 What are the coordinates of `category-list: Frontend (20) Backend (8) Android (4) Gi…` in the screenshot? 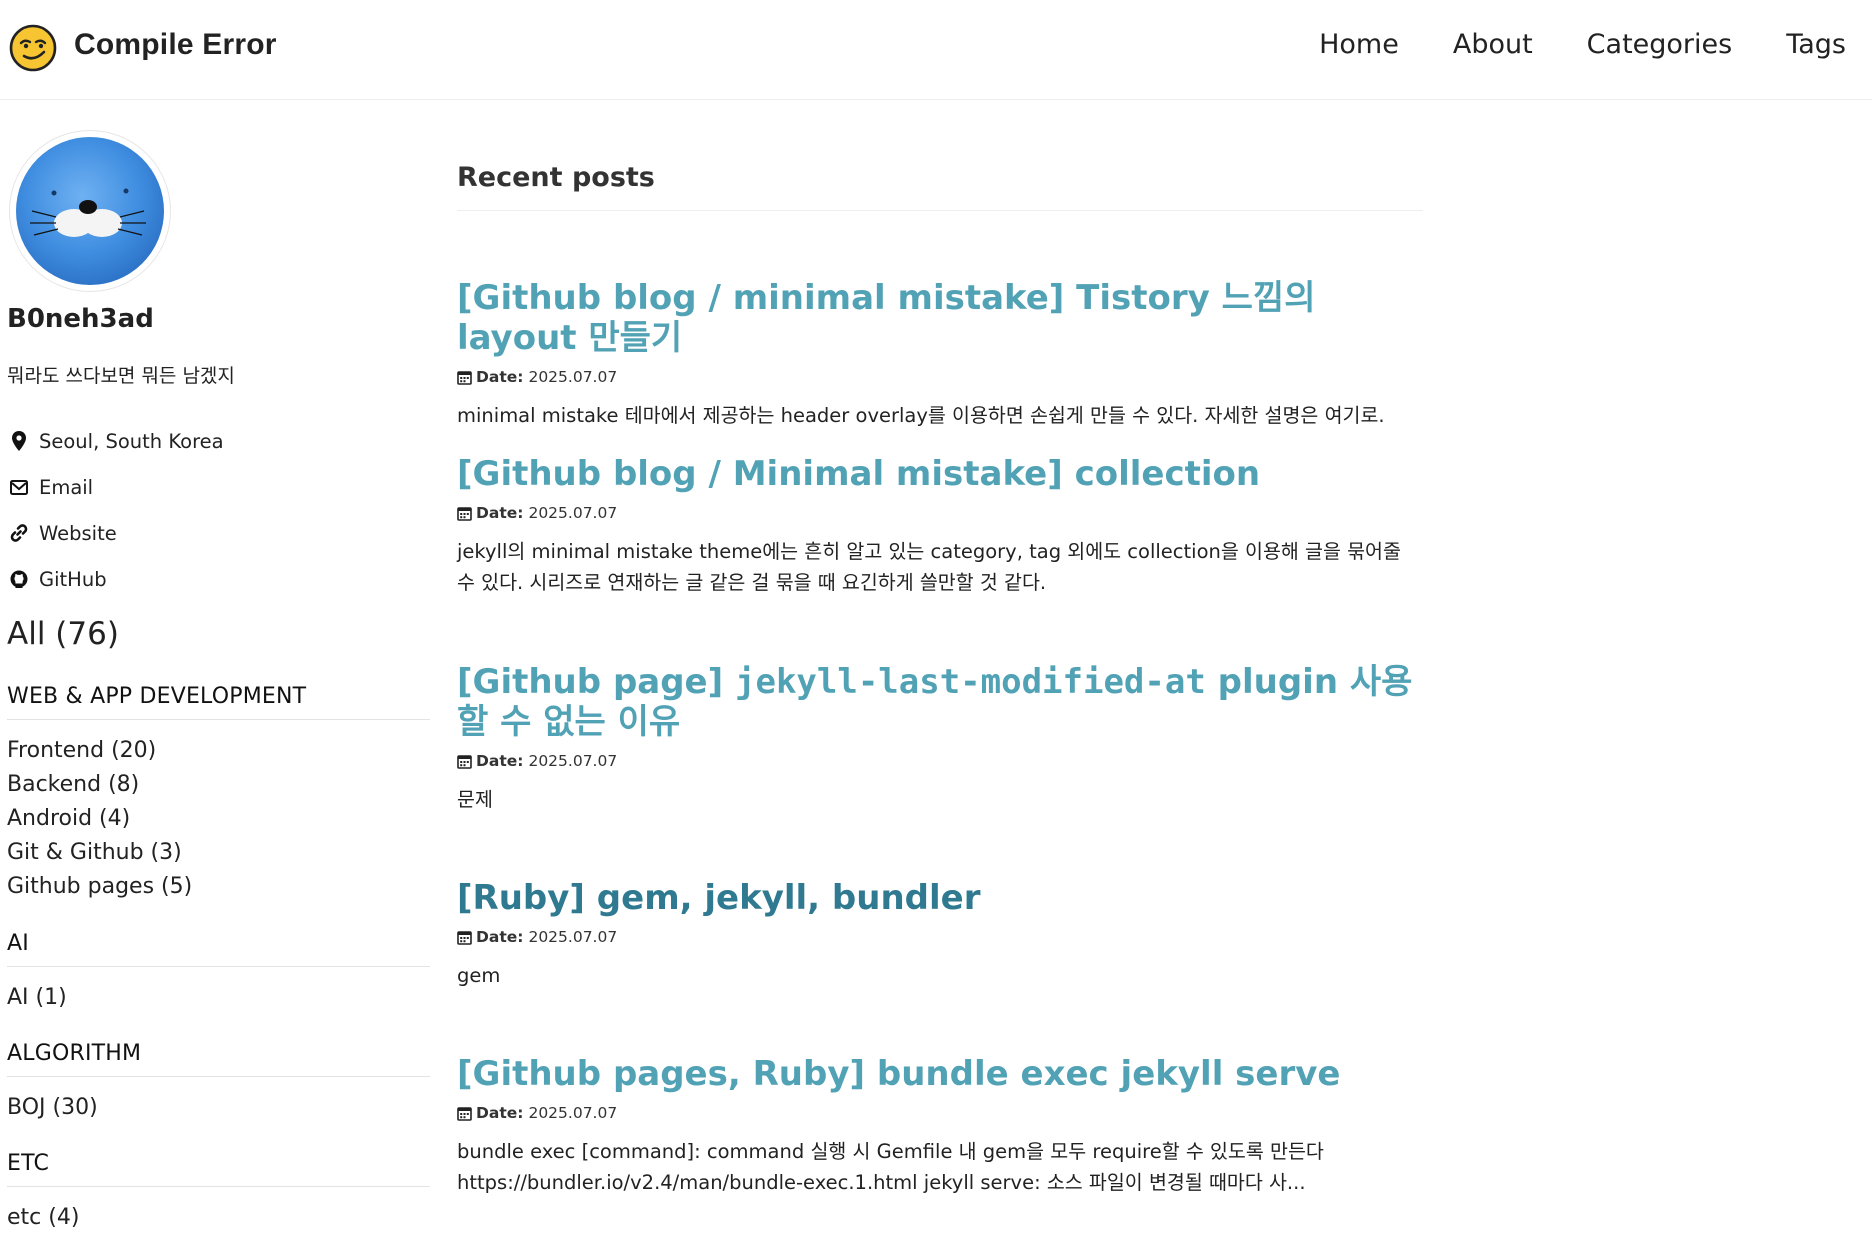 It's located at (218, 819).